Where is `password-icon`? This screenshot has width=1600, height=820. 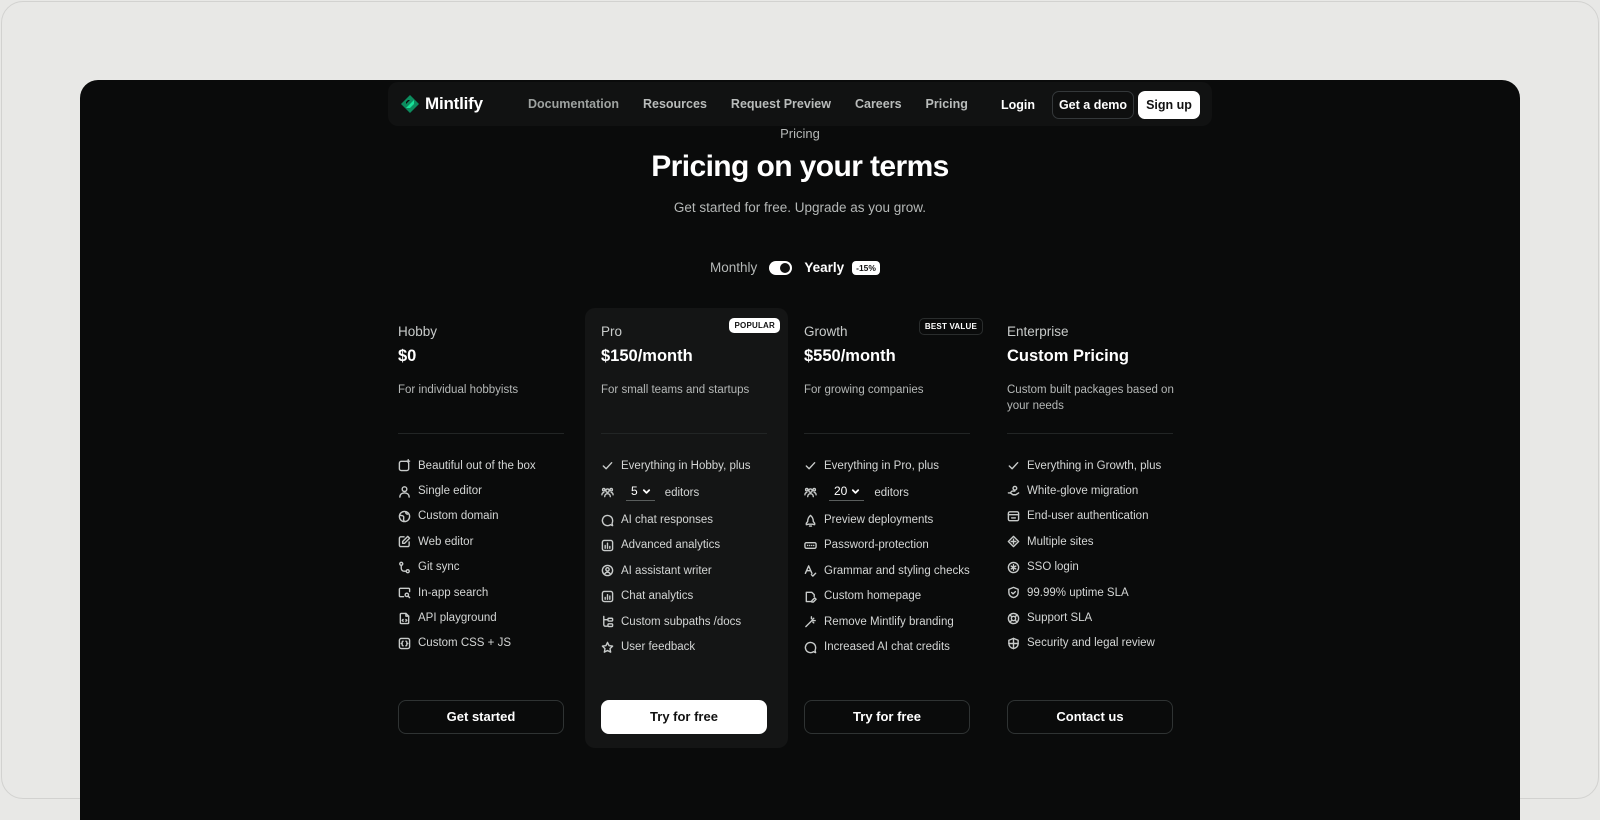
password-icon is located at coordinates (810, 545).